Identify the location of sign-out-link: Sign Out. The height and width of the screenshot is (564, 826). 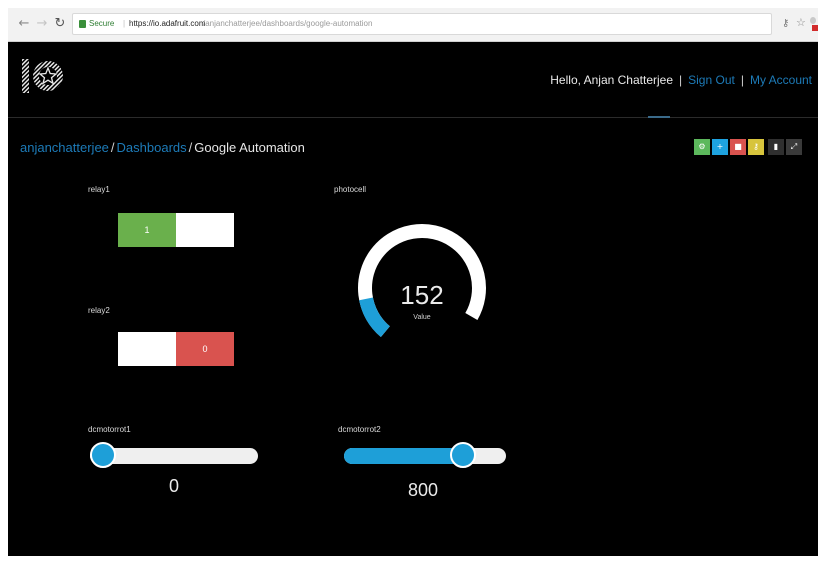
(711, 80).